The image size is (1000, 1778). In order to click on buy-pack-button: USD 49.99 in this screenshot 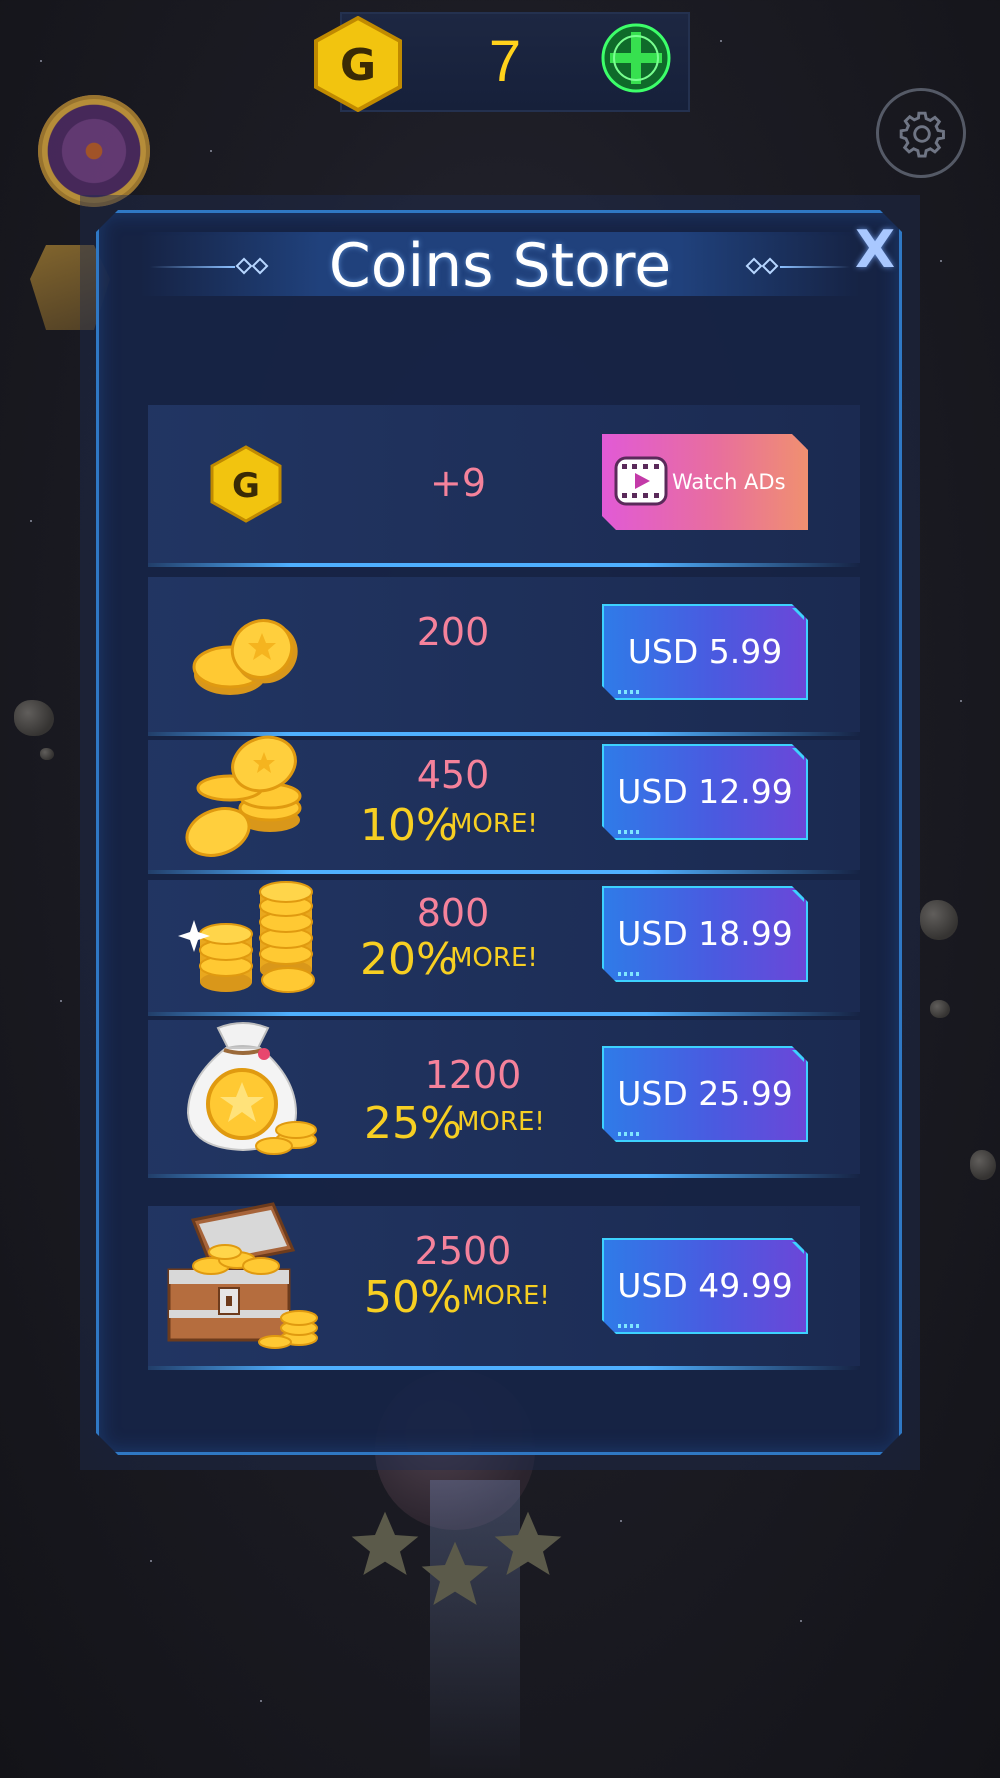, I will do `click(705, 1286)`.